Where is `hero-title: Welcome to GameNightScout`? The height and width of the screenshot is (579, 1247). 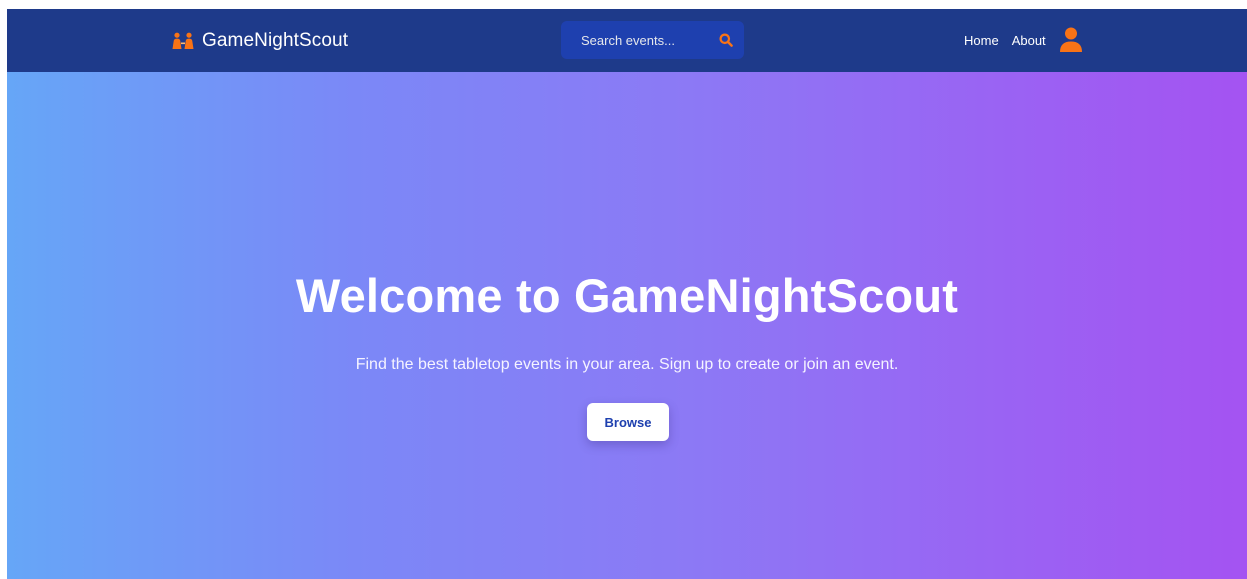 hero-title: Welcome to GameNightScout is located at coordinates (627, 295).